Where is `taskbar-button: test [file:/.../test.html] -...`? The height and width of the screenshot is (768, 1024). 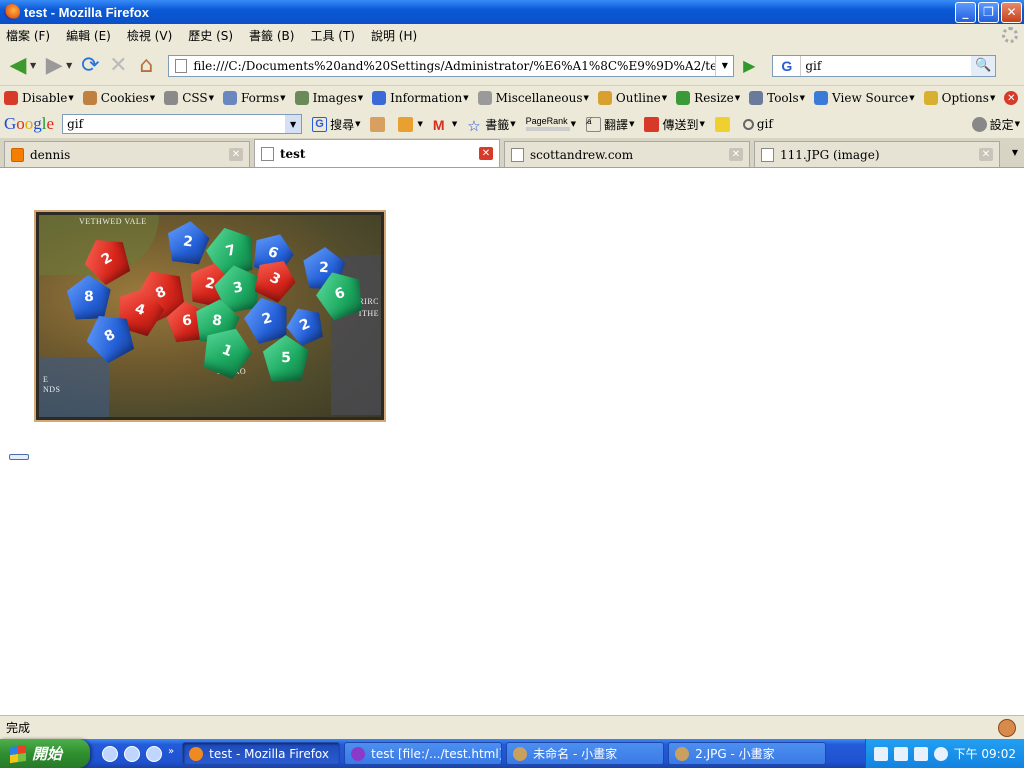
taskbar-button: test [file:/.../test.html] -... is located at coordinates (423, 753).